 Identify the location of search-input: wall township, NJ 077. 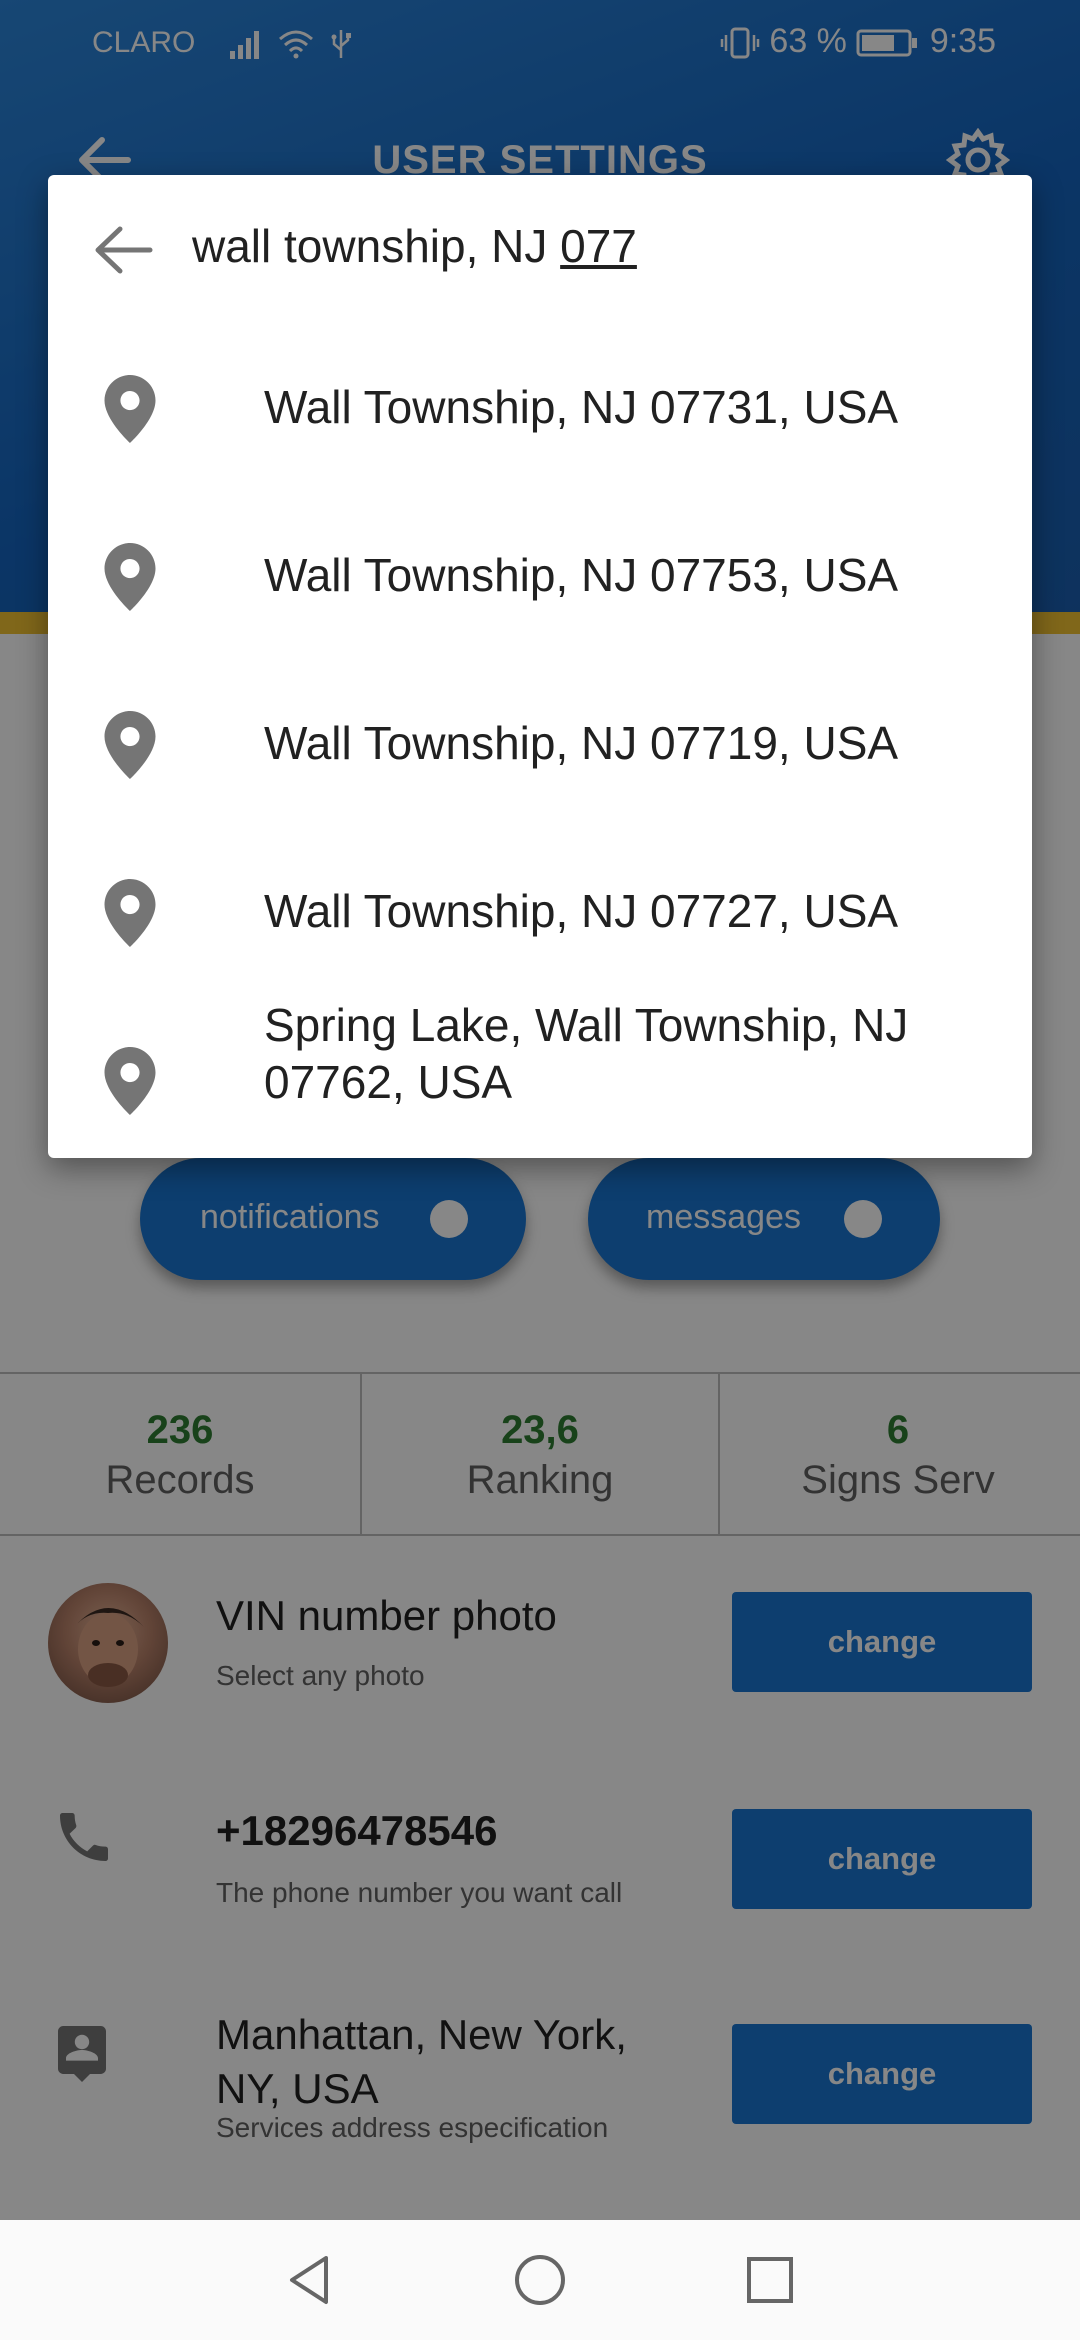
(414, 246).